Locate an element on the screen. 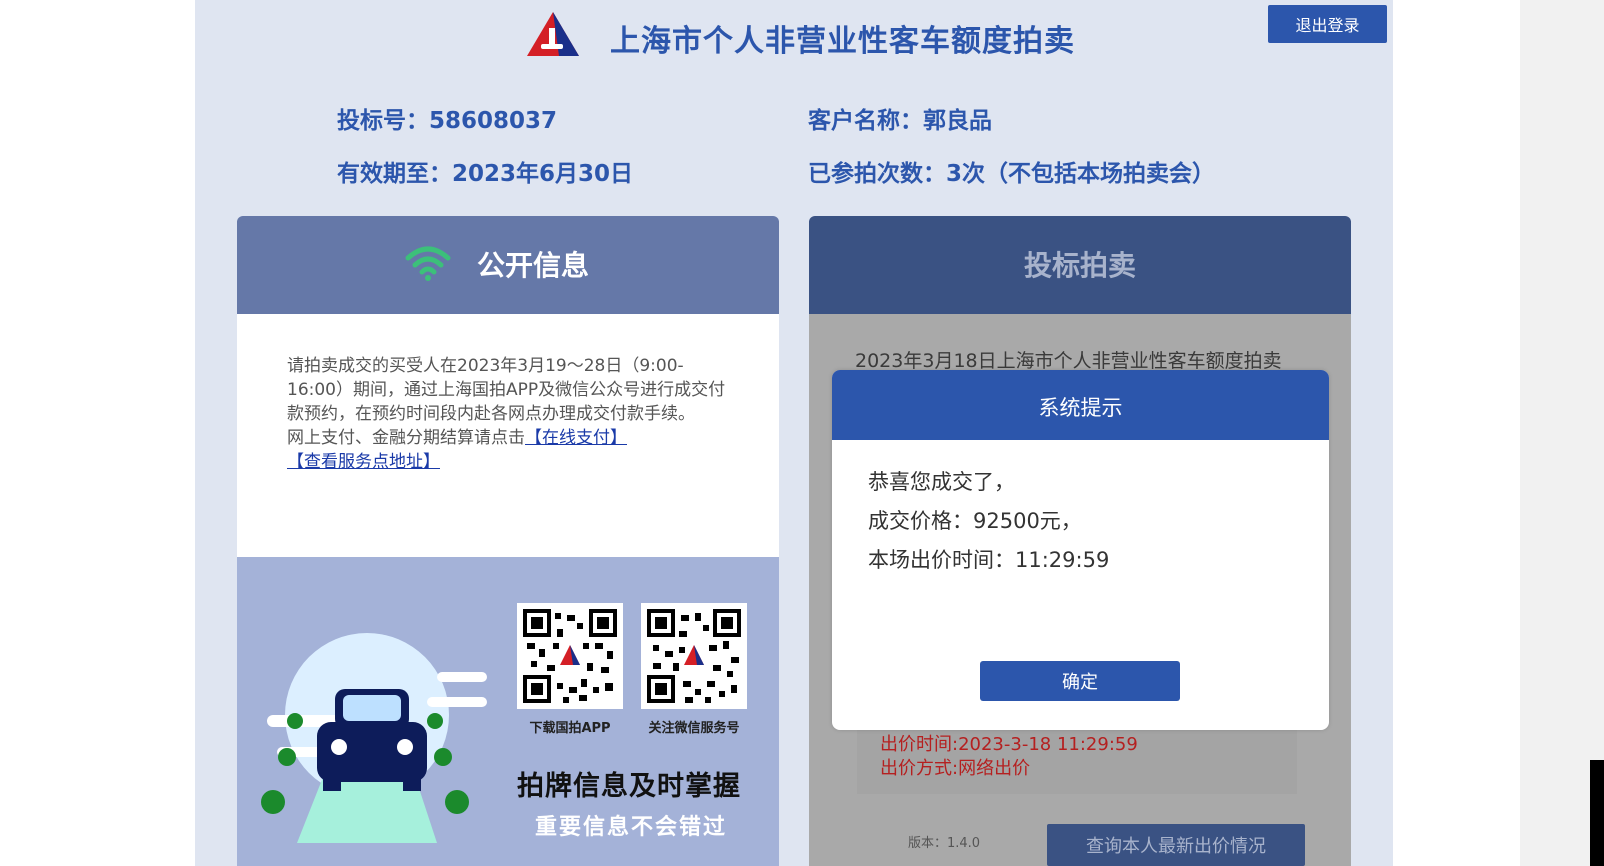 The height and width of the screenshot is (866, 1604). customer-name: 客户名称：郭良品 is located at coordinates (900, 118).